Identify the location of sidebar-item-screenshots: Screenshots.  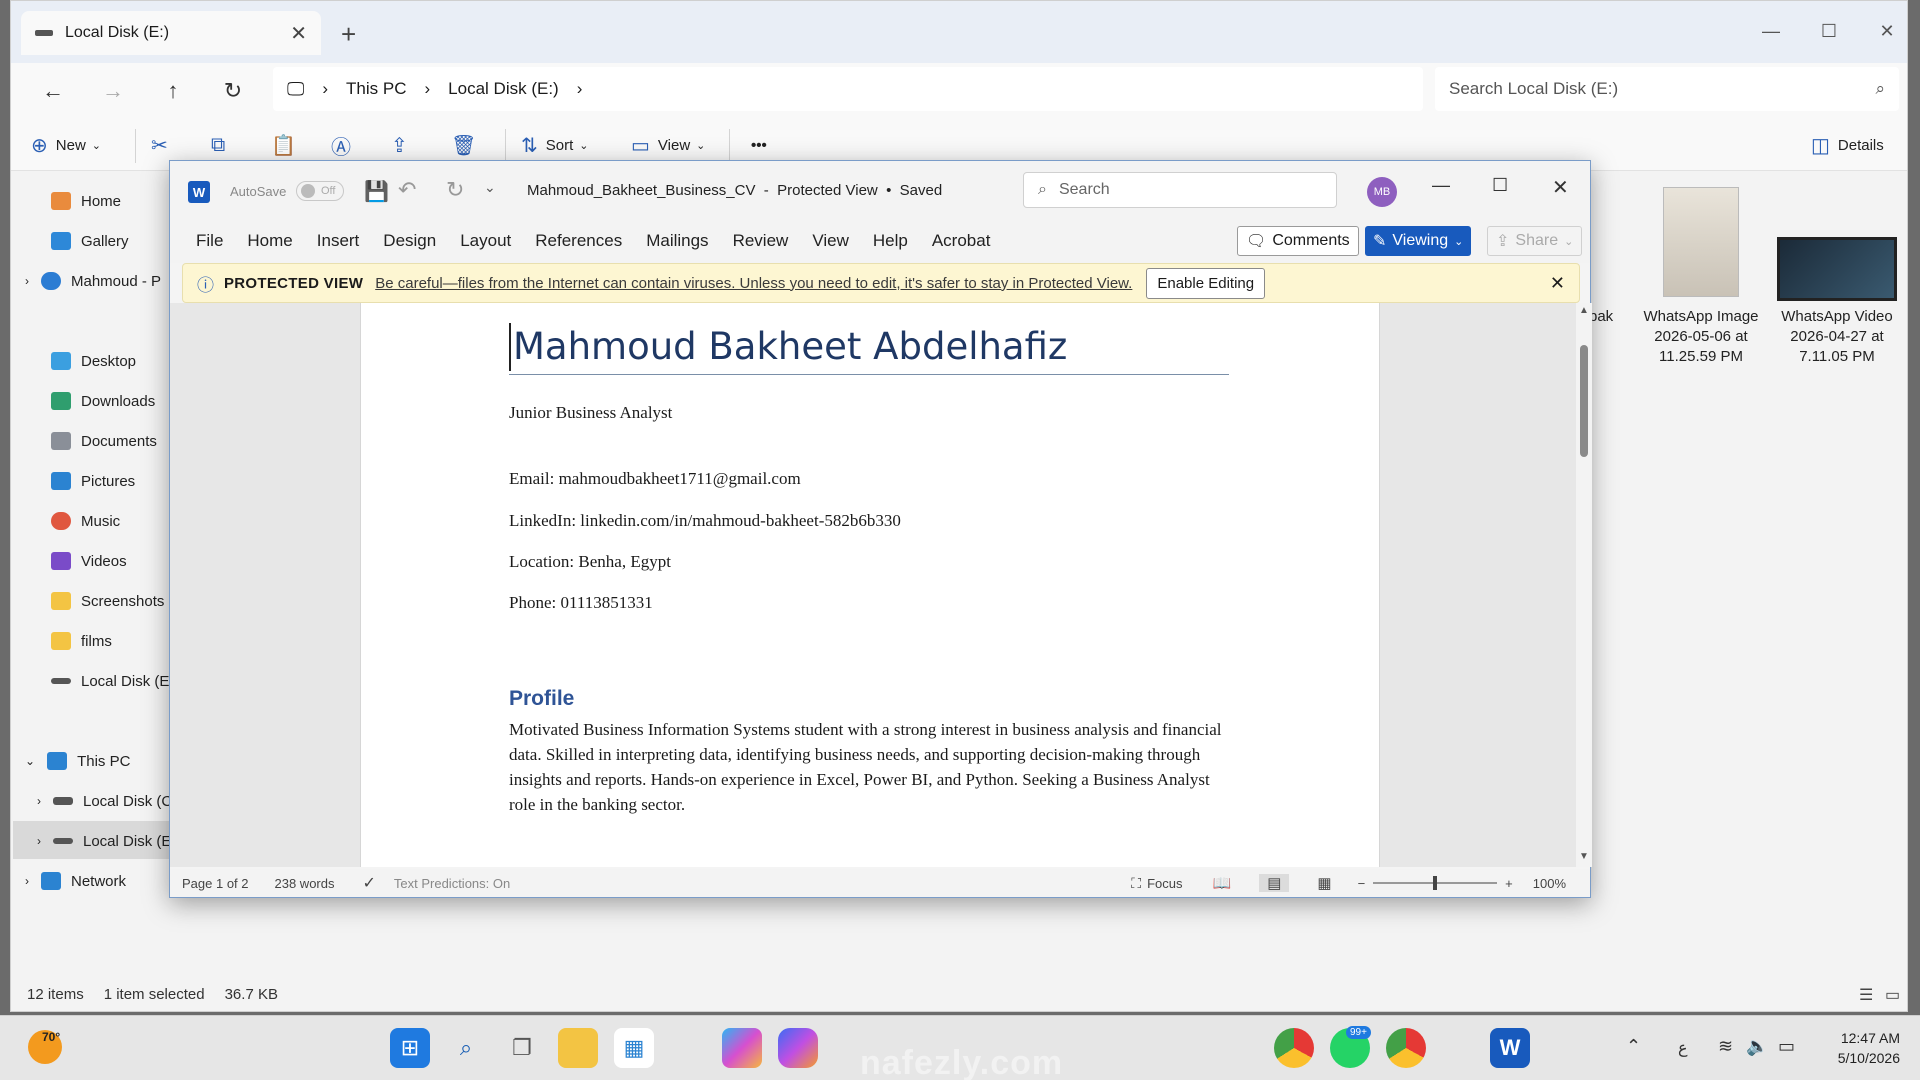
(107, 601).